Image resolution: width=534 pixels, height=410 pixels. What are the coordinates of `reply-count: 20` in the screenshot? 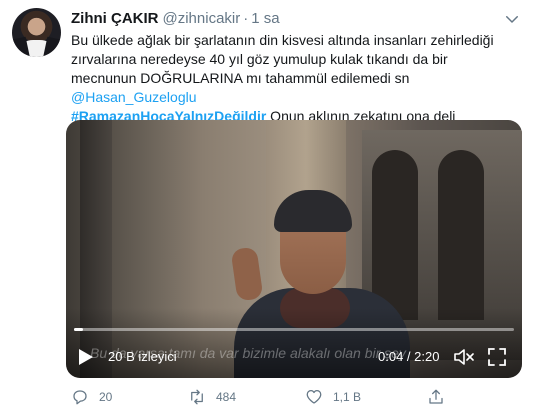 It's located at (106, 397).